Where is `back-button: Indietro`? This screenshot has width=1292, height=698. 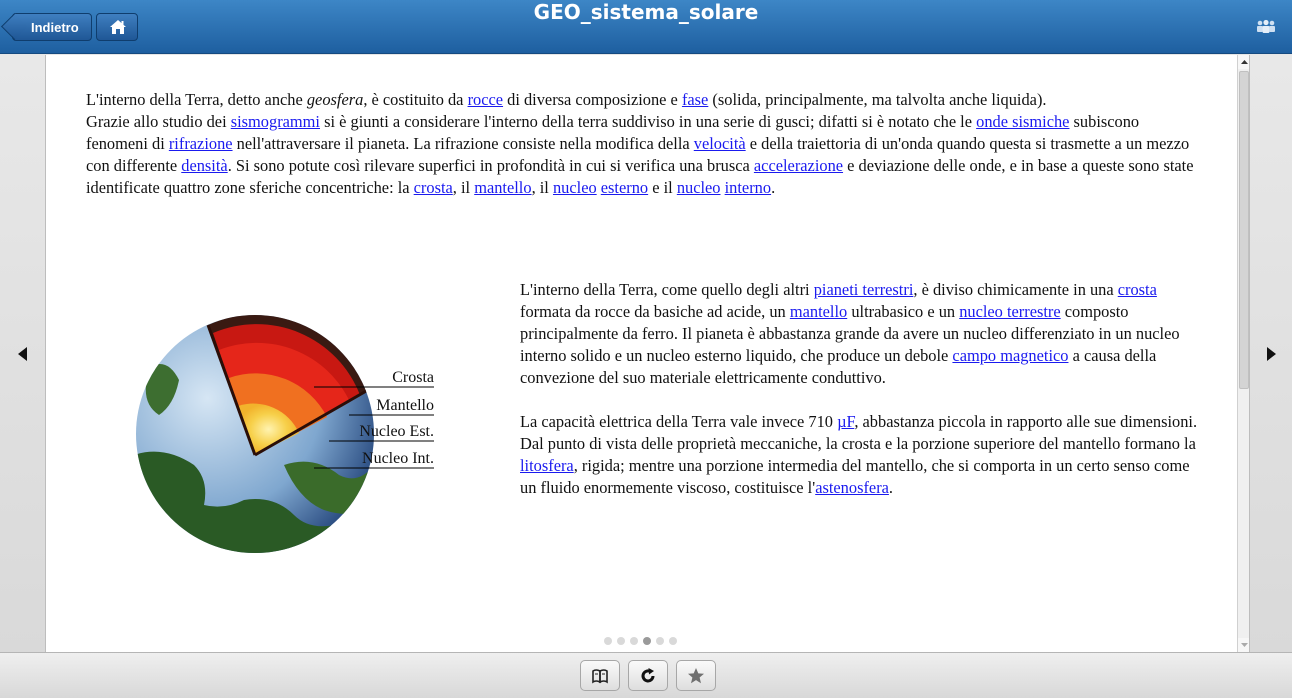 back-button: Indietro is located at coordinates (52, 27).